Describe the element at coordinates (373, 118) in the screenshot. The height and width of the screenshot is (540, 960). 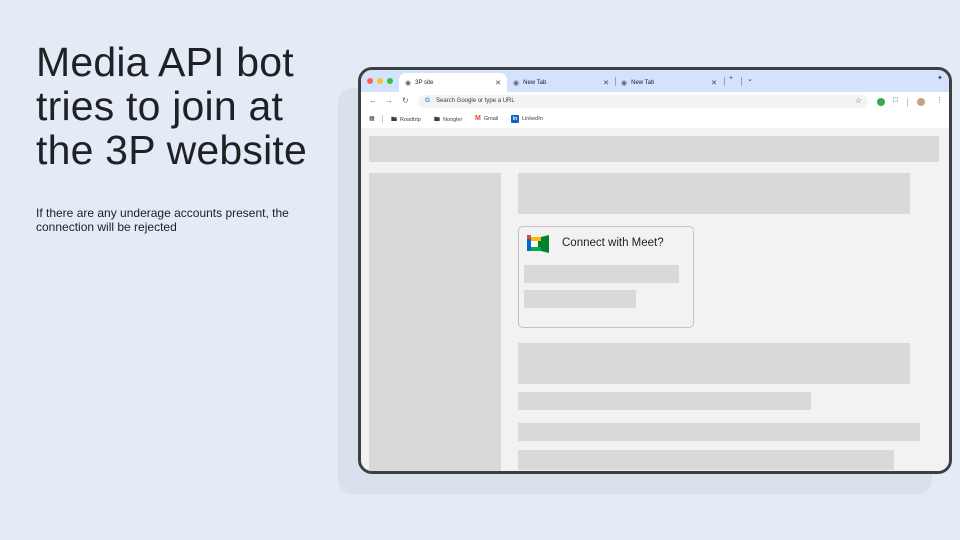
I see `apps-grid-icon: ▦` at that location.